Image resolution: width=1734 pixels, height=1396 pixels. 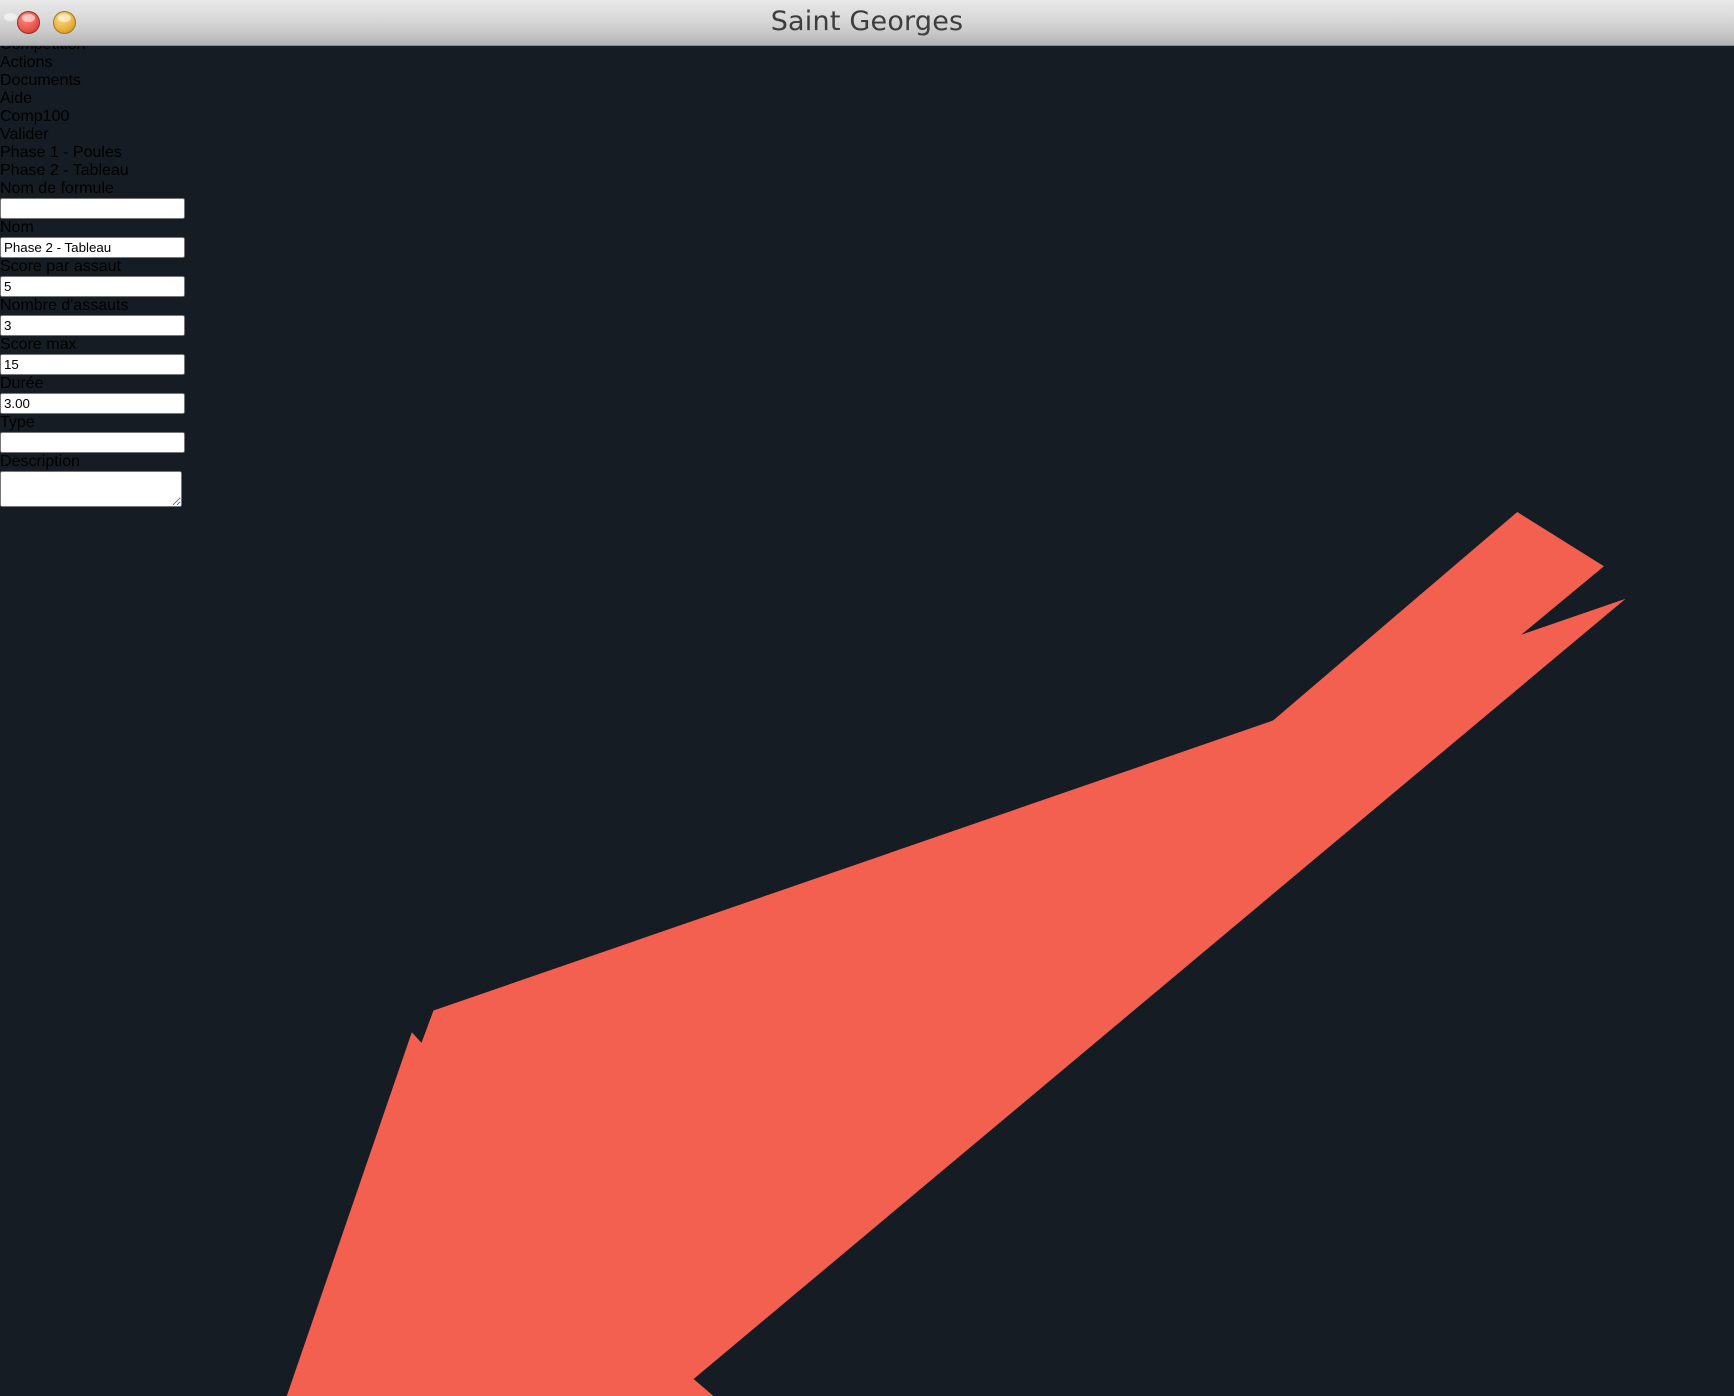 What do you see at coordinates (64, 305) in the screenshot?
I see `field-label-nombre-assauts: Nombre d'assauts` at bounding box center [64, 305].